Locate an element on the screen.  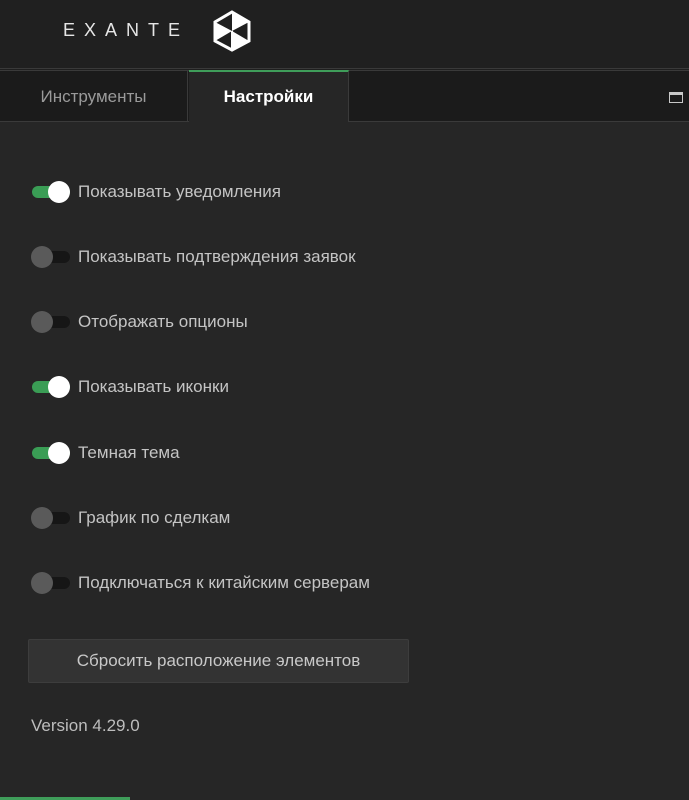
toggle-trades-chart is located at coordinates (50, 518).